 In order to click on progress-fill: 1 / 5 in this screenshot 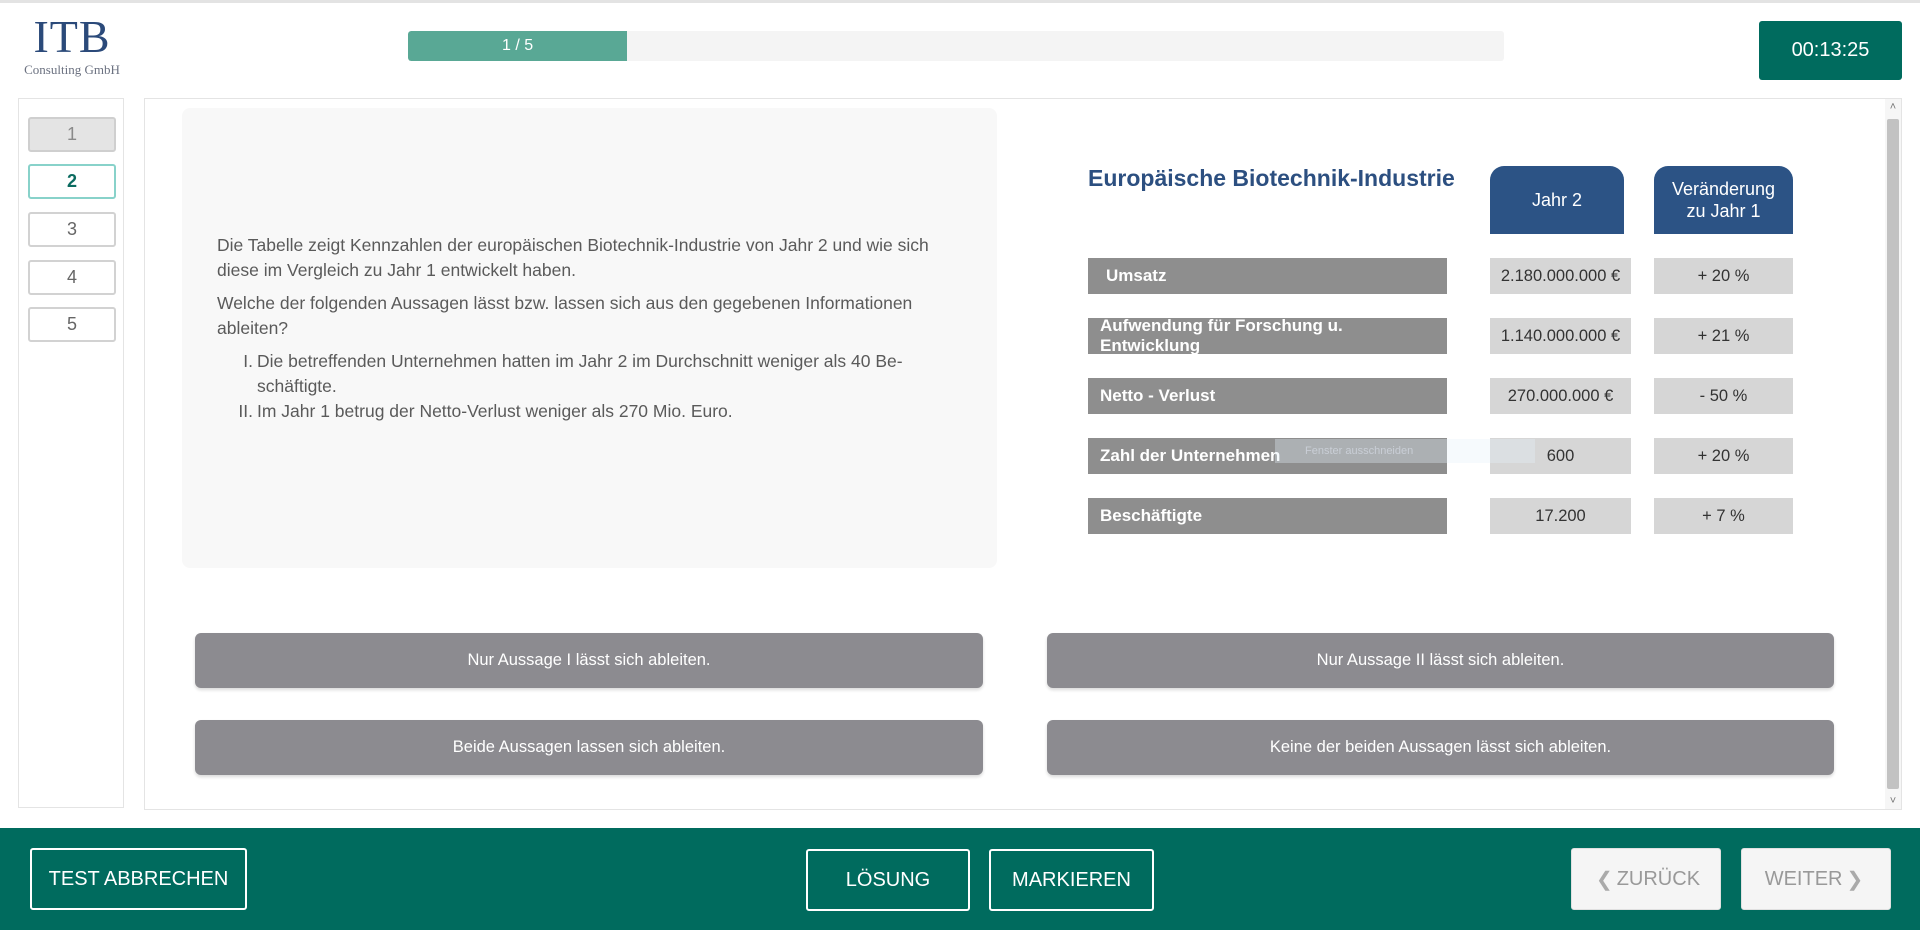, I will do `click(518, 46)`.